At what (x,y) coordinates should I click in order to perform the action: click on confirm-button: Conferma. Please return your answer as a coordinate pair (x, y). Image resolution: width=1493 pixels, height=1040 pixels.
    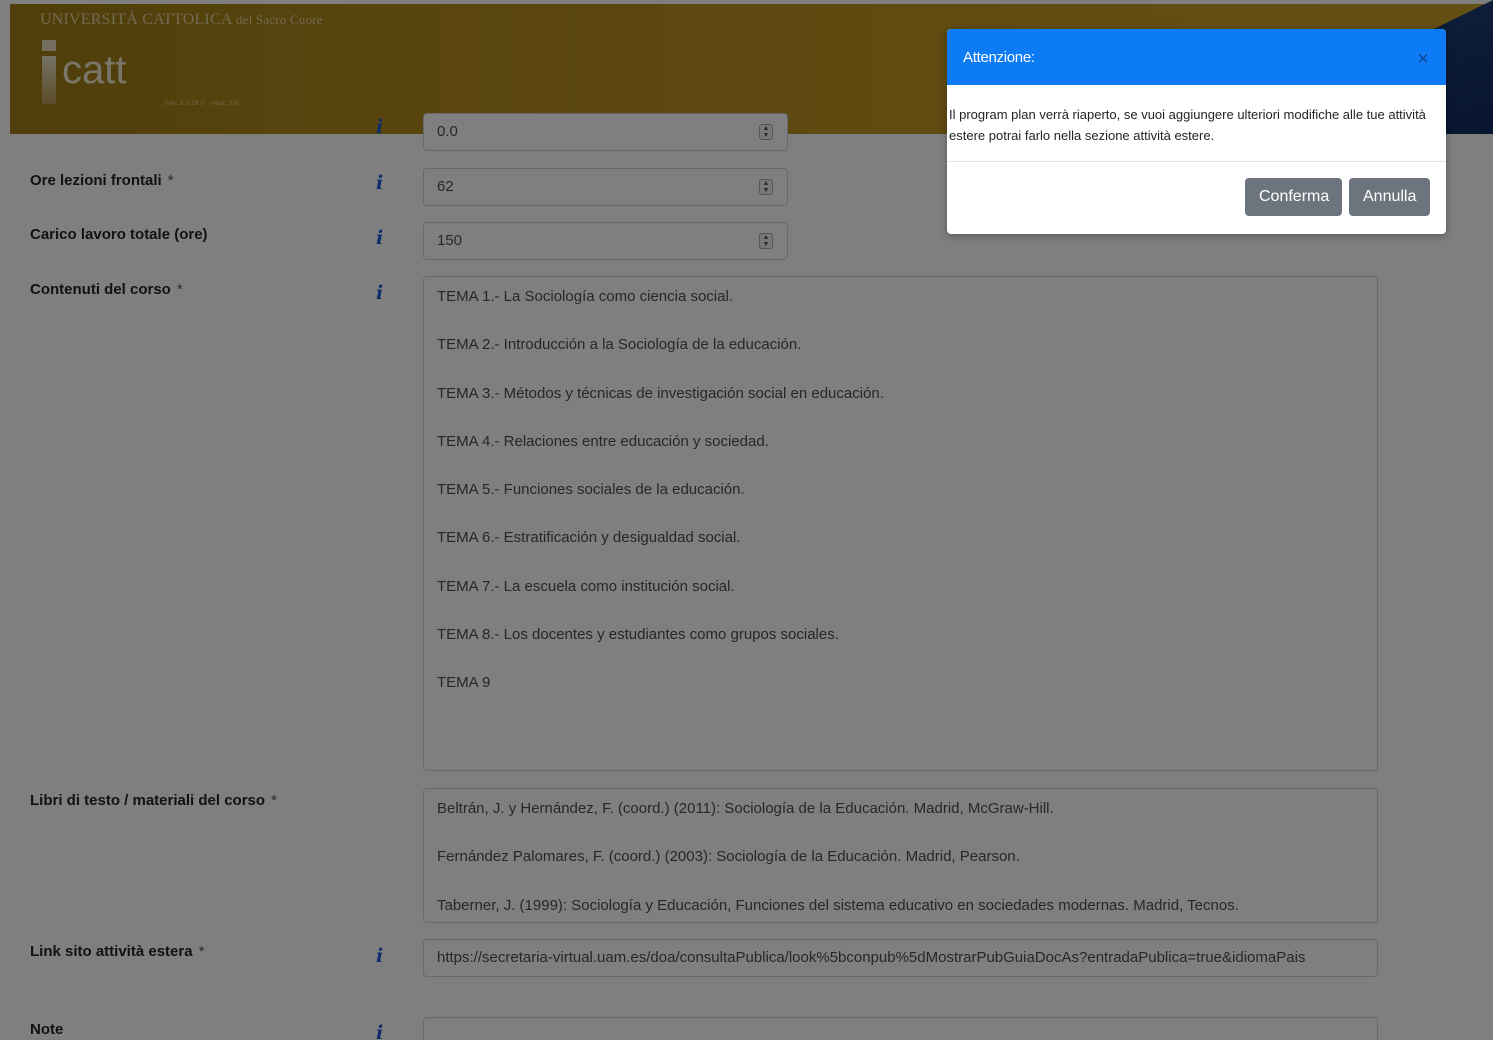
    Looking at the image, I should click on (1293, 197).